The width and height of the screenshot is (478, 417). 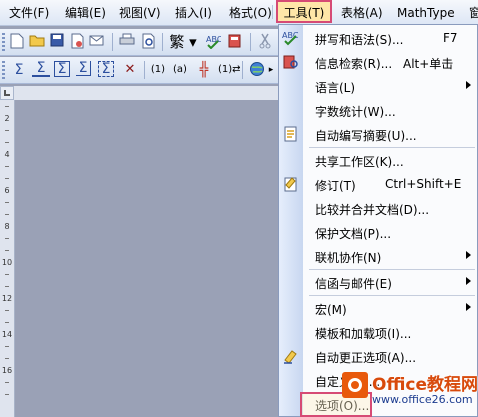 What do you see at coordinates (106, 69) in the screenshot?
I see `sigma-toggle-icon: Σ` at bounding box center [106, 69].